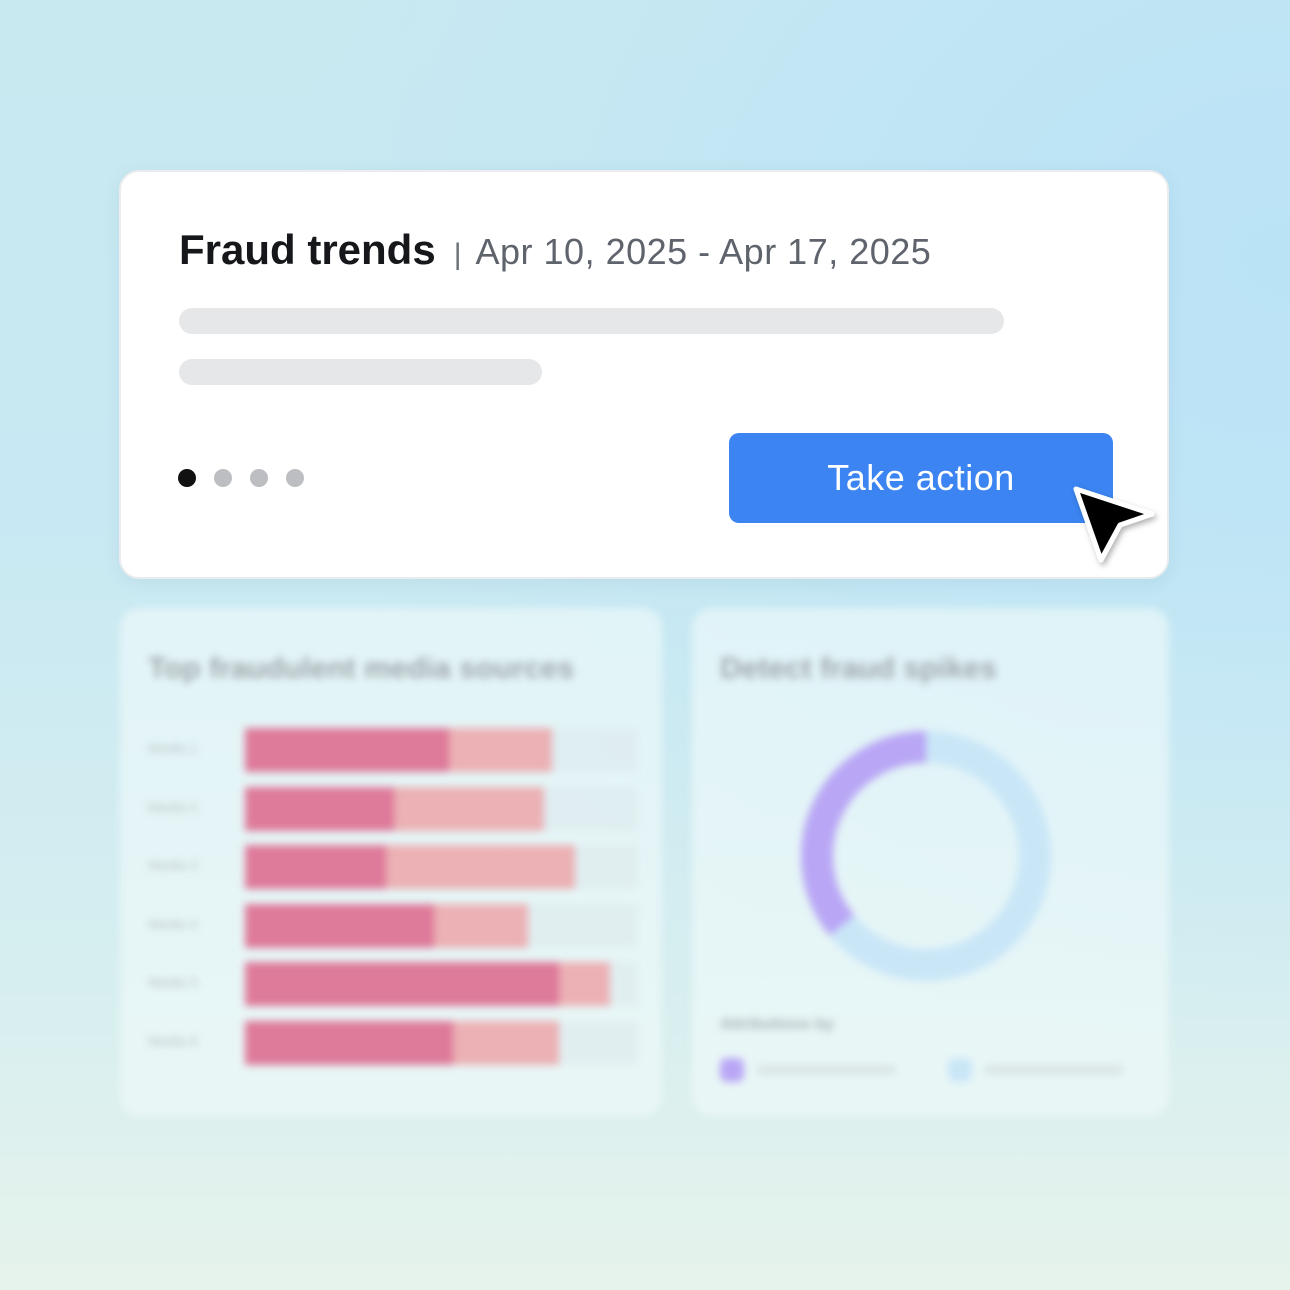  What do you see at coordinates (922, 1070) in the screenshot?
I see `donut-legend` at bounding box center [922, 1070].